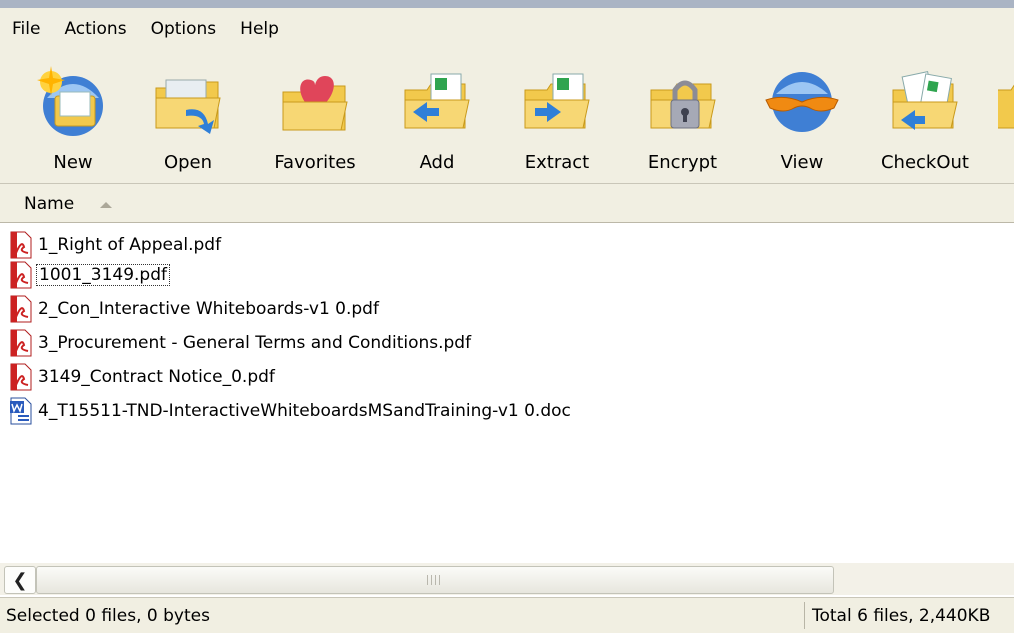  What do you see at coordinates (557, 162) in the screenshot?
I see `extract-label: Extract` at bounding box center [557, 162].